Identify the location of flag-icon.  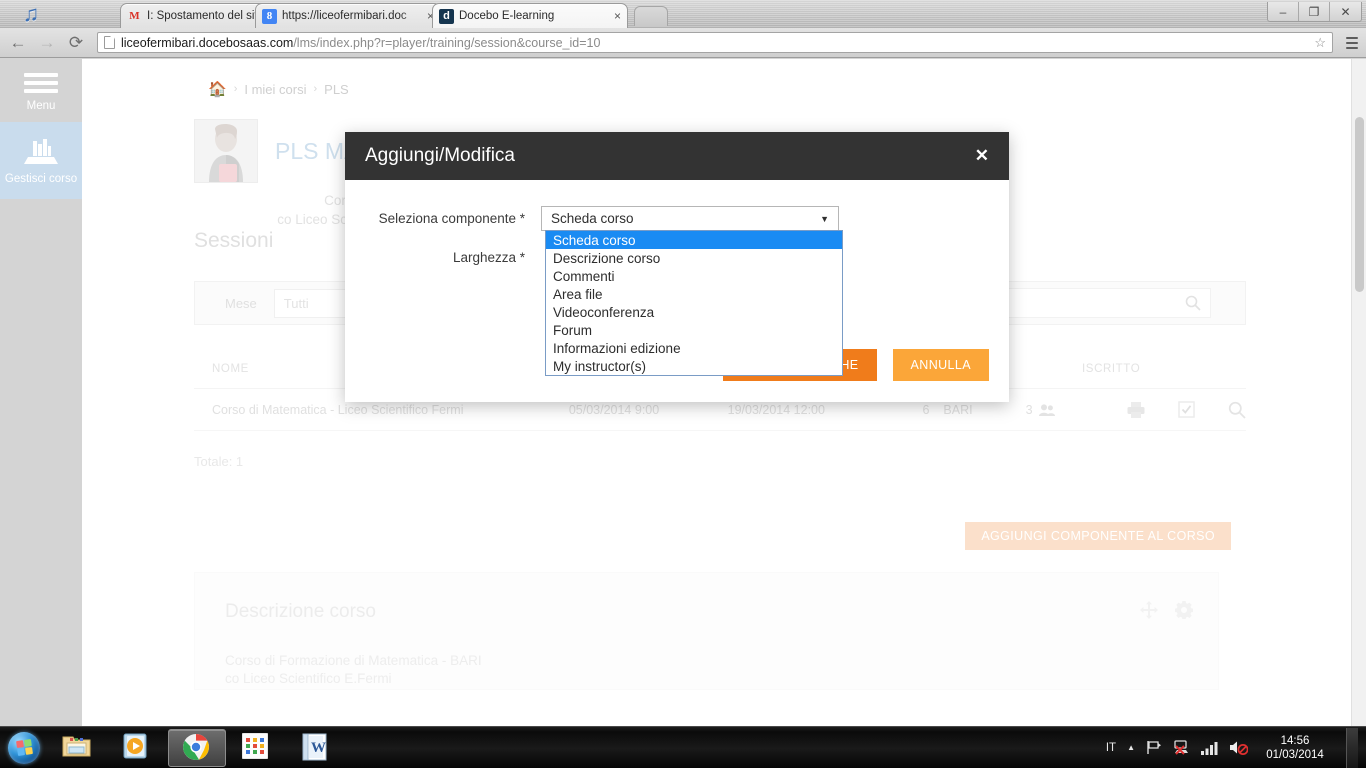
(1154, 747).